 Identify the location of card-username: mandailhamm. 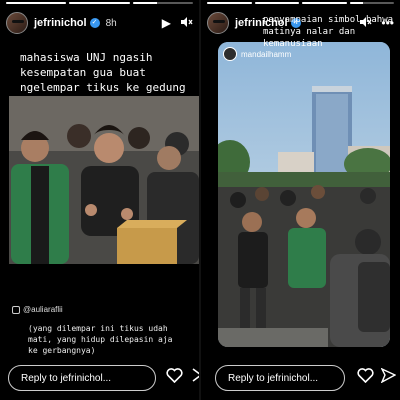
(266, 54).